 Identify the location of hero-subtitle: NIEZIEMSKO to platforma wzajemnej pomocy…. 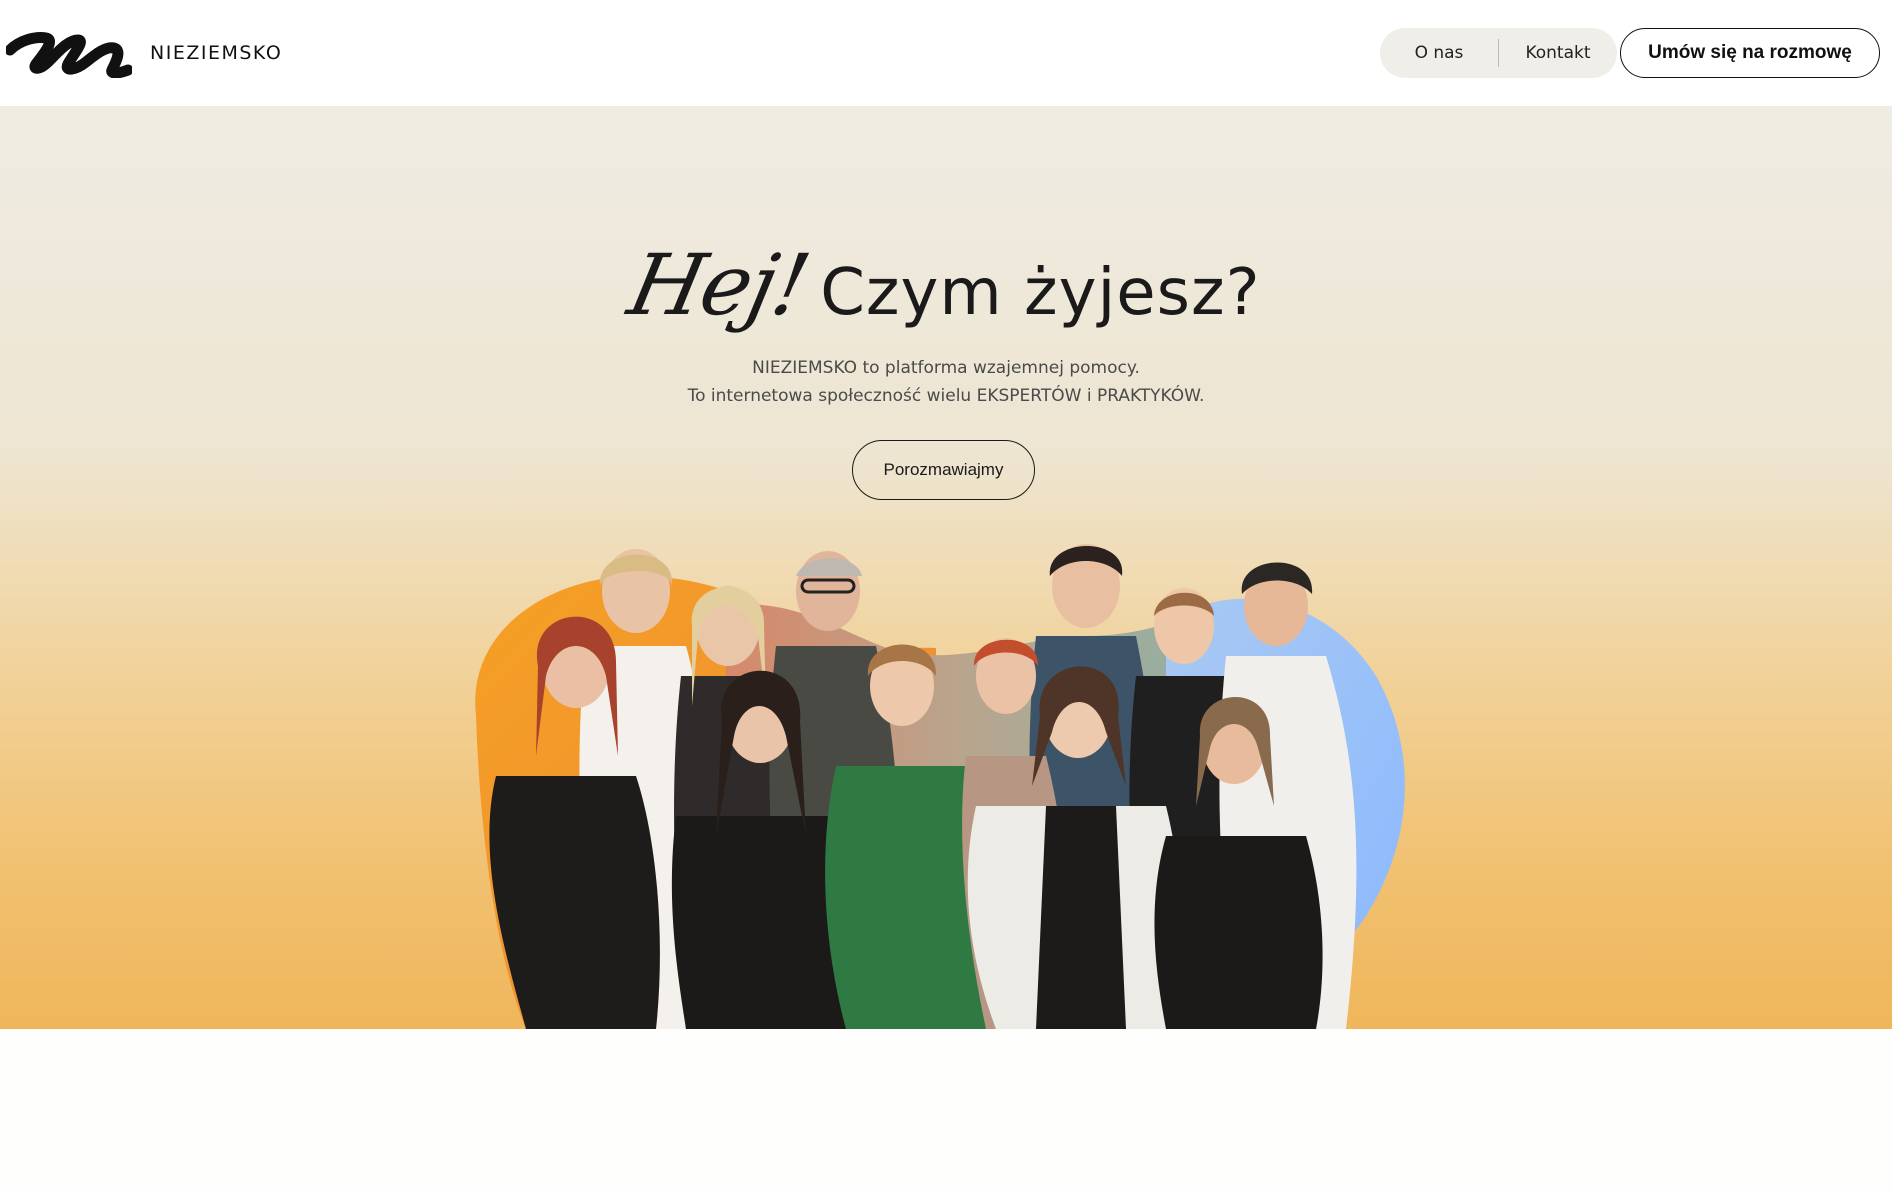
(946, 382).